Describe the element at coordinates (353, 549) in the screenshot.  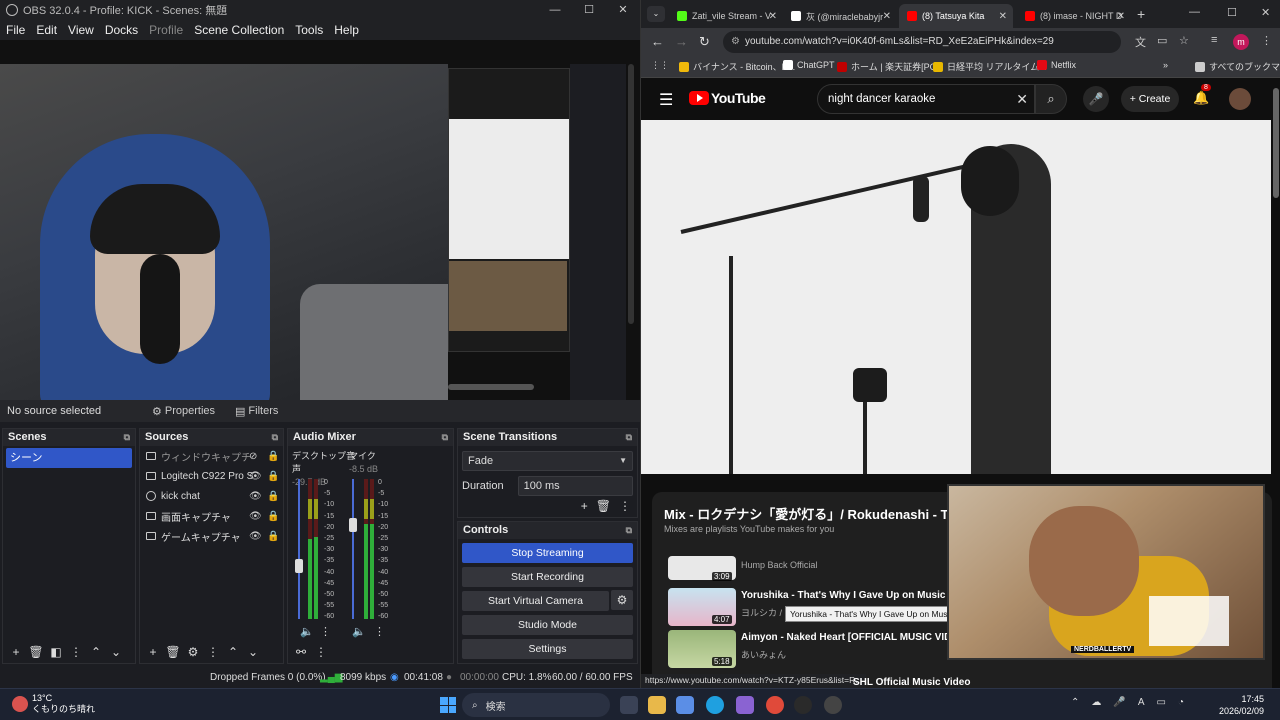
I see `mic-volume-slider` at that location.